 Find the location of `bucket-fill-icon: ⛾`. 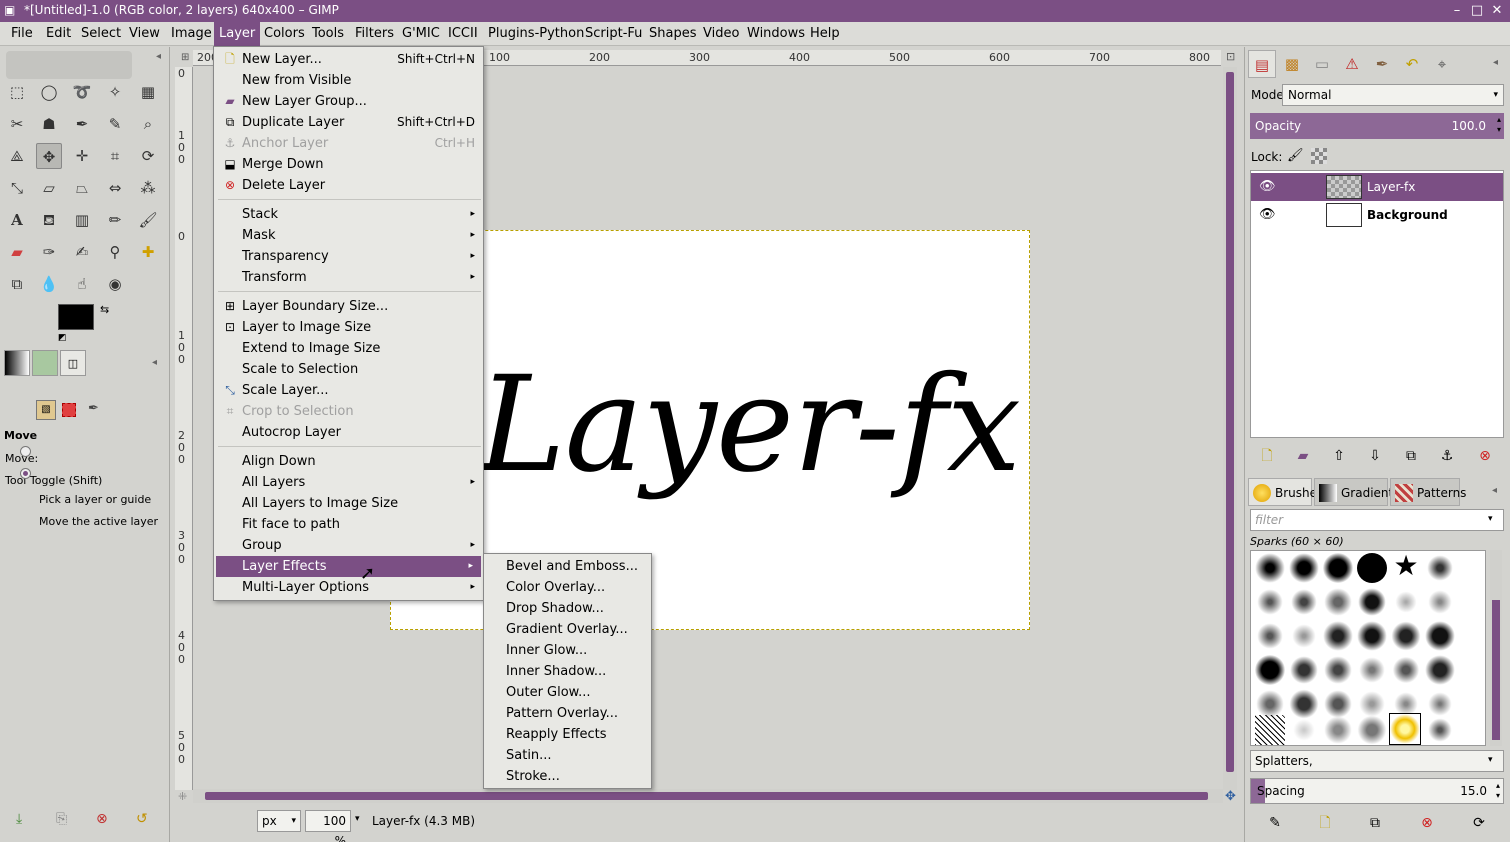

bucket-fill-icon: ⛾ is located at coordinates (49, 220).